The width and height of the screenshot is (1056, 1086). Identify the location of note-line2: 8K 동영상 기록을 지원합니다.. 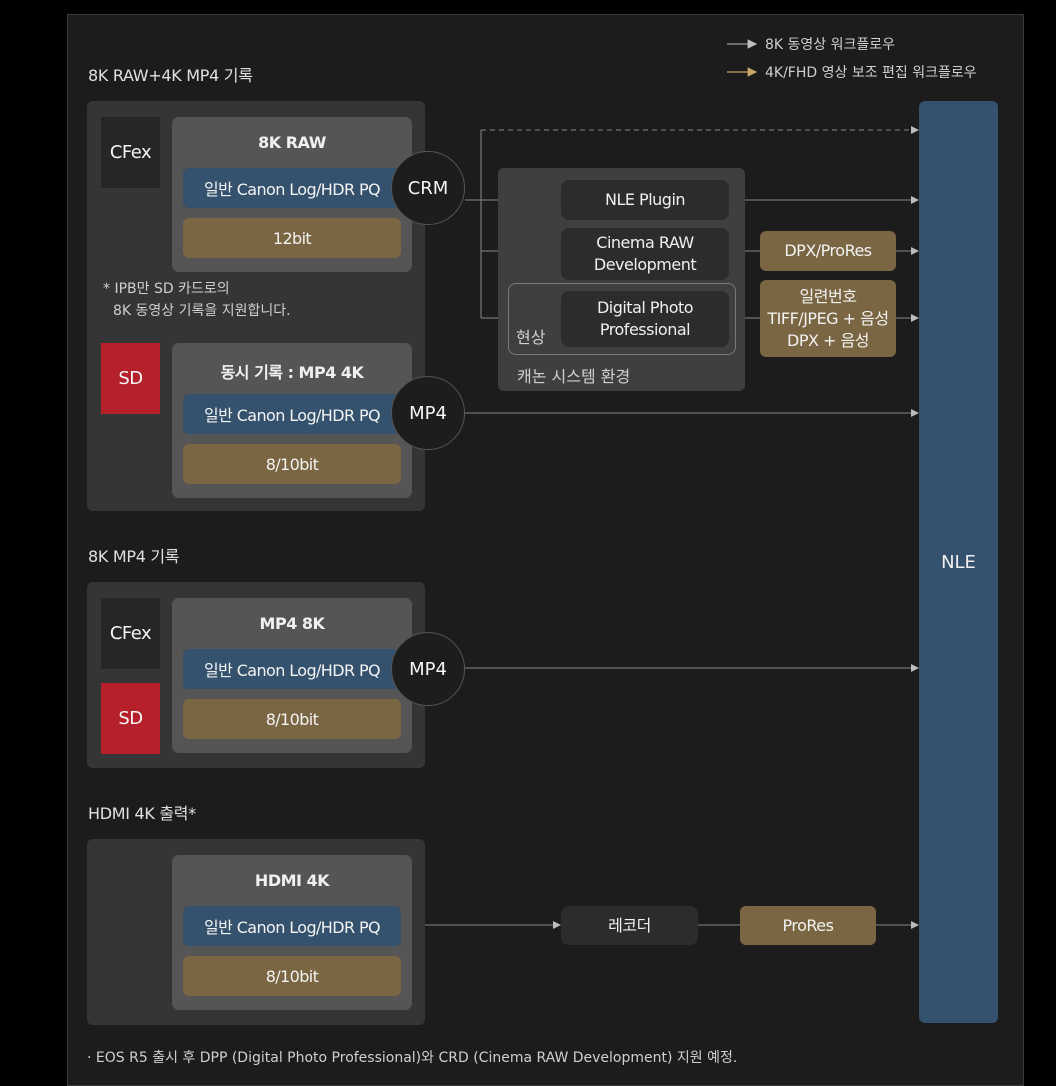
(202, 311).